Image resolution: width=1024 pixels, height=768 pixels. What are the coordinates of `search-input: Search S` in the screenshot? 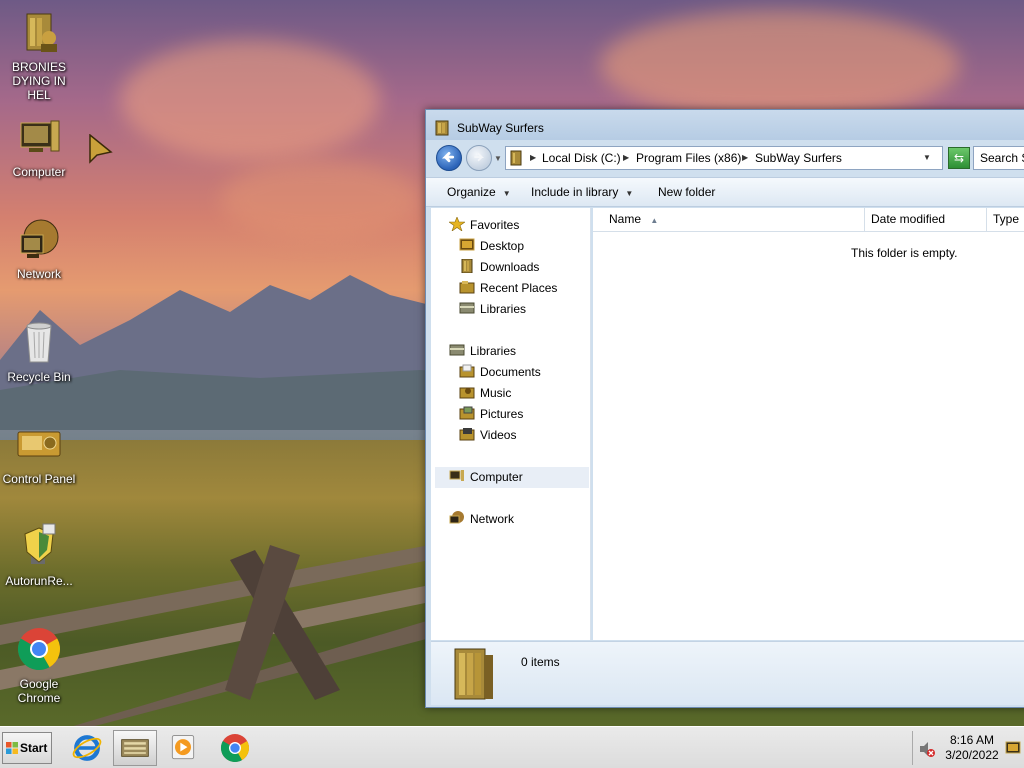 It's located at (998, 158).